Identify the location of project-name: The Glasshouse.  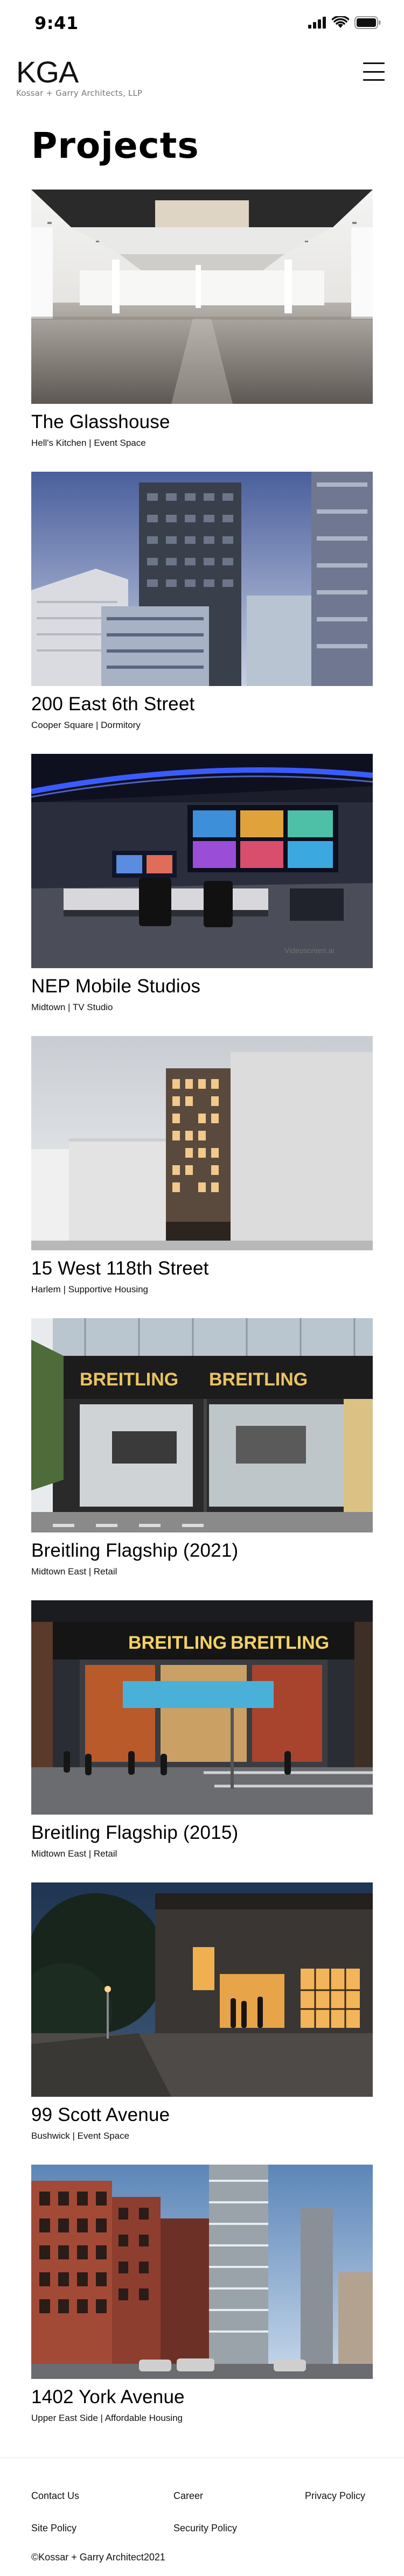
(100, 422).